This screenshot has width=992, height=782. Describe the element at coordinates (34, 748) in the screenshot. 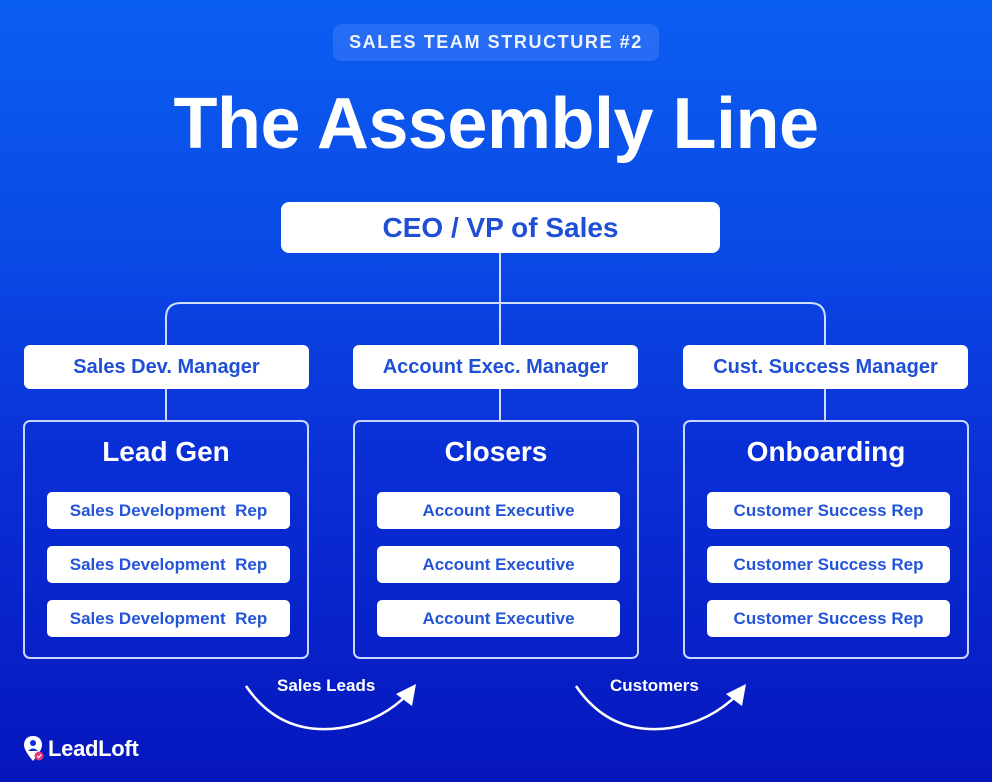

I see `map-pin-user-icon` at that location.